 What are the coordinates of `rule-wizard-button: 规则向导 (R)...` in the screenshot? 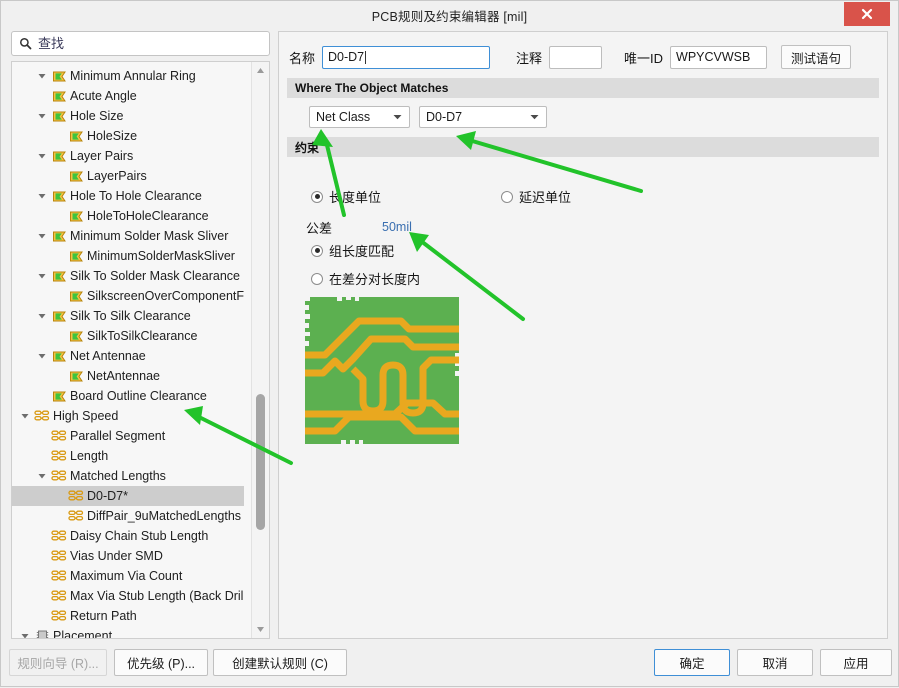 It's located at (58, 662).